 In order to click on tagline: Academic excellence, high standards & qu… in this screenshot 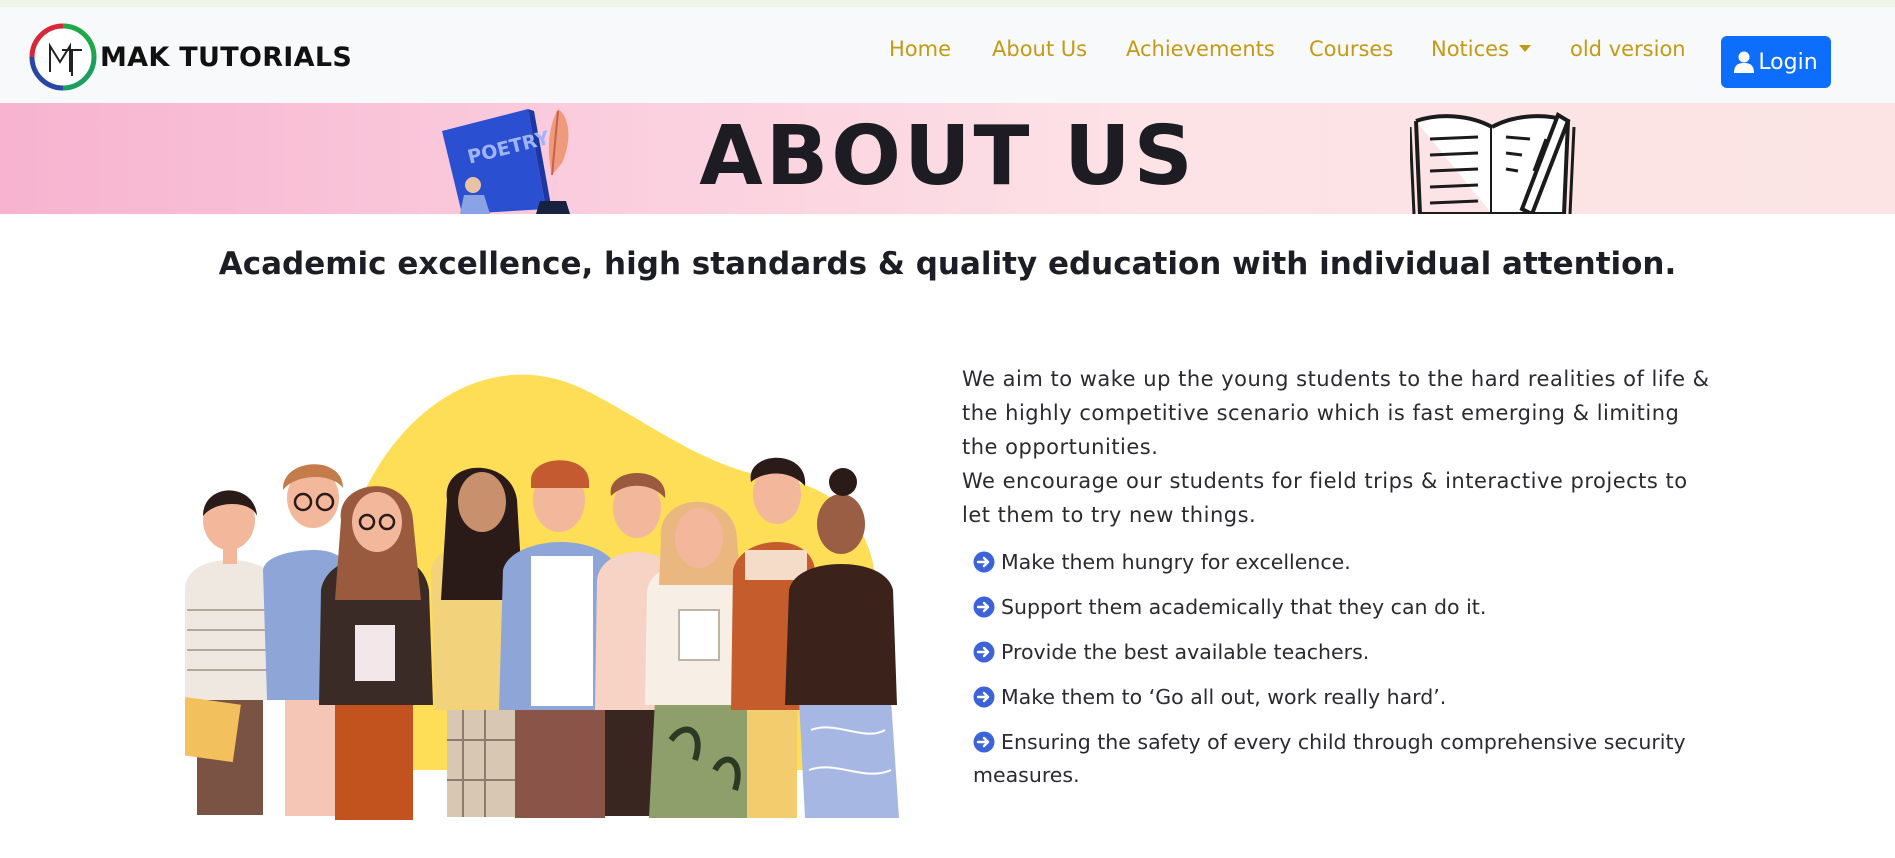, I will do `click(947, 264)`.